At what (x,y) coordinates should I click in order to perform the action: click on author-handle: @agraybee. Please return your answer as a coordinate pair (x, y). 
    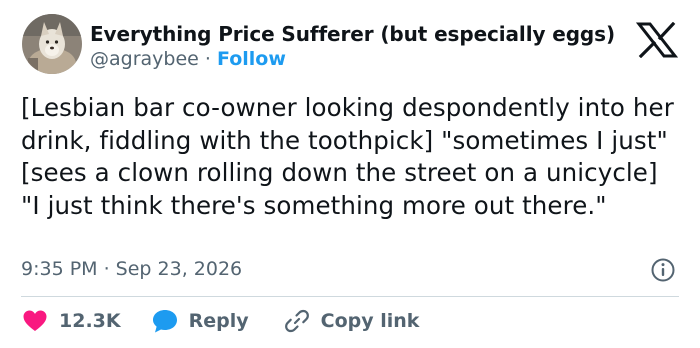
    Looking at the image, I should click on (144, 59).